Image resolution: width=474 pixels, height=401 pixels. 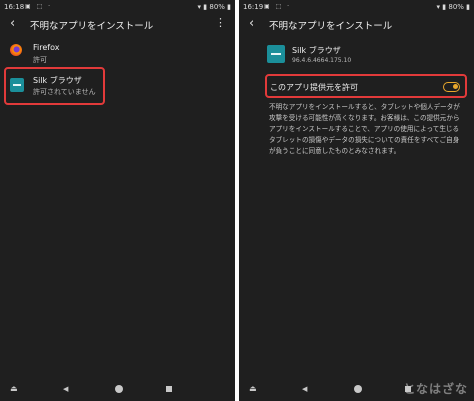 What do you see at coordinates (322, 60) in the screenshot?
I see `app-version: 96.4.6.4664.175.10` at bounding box center [322, 60].